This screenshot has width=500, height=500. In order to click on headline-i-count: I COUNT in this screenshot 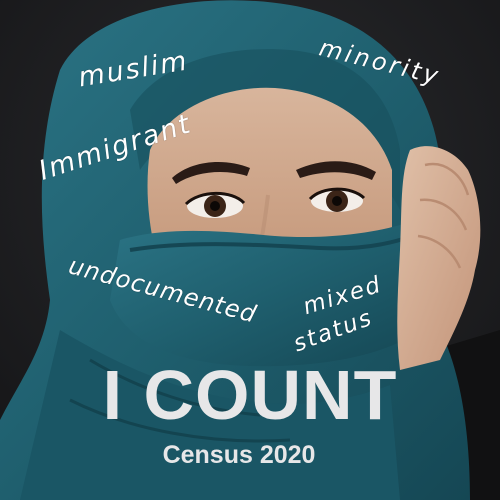, I will do `click(250, 395)`.